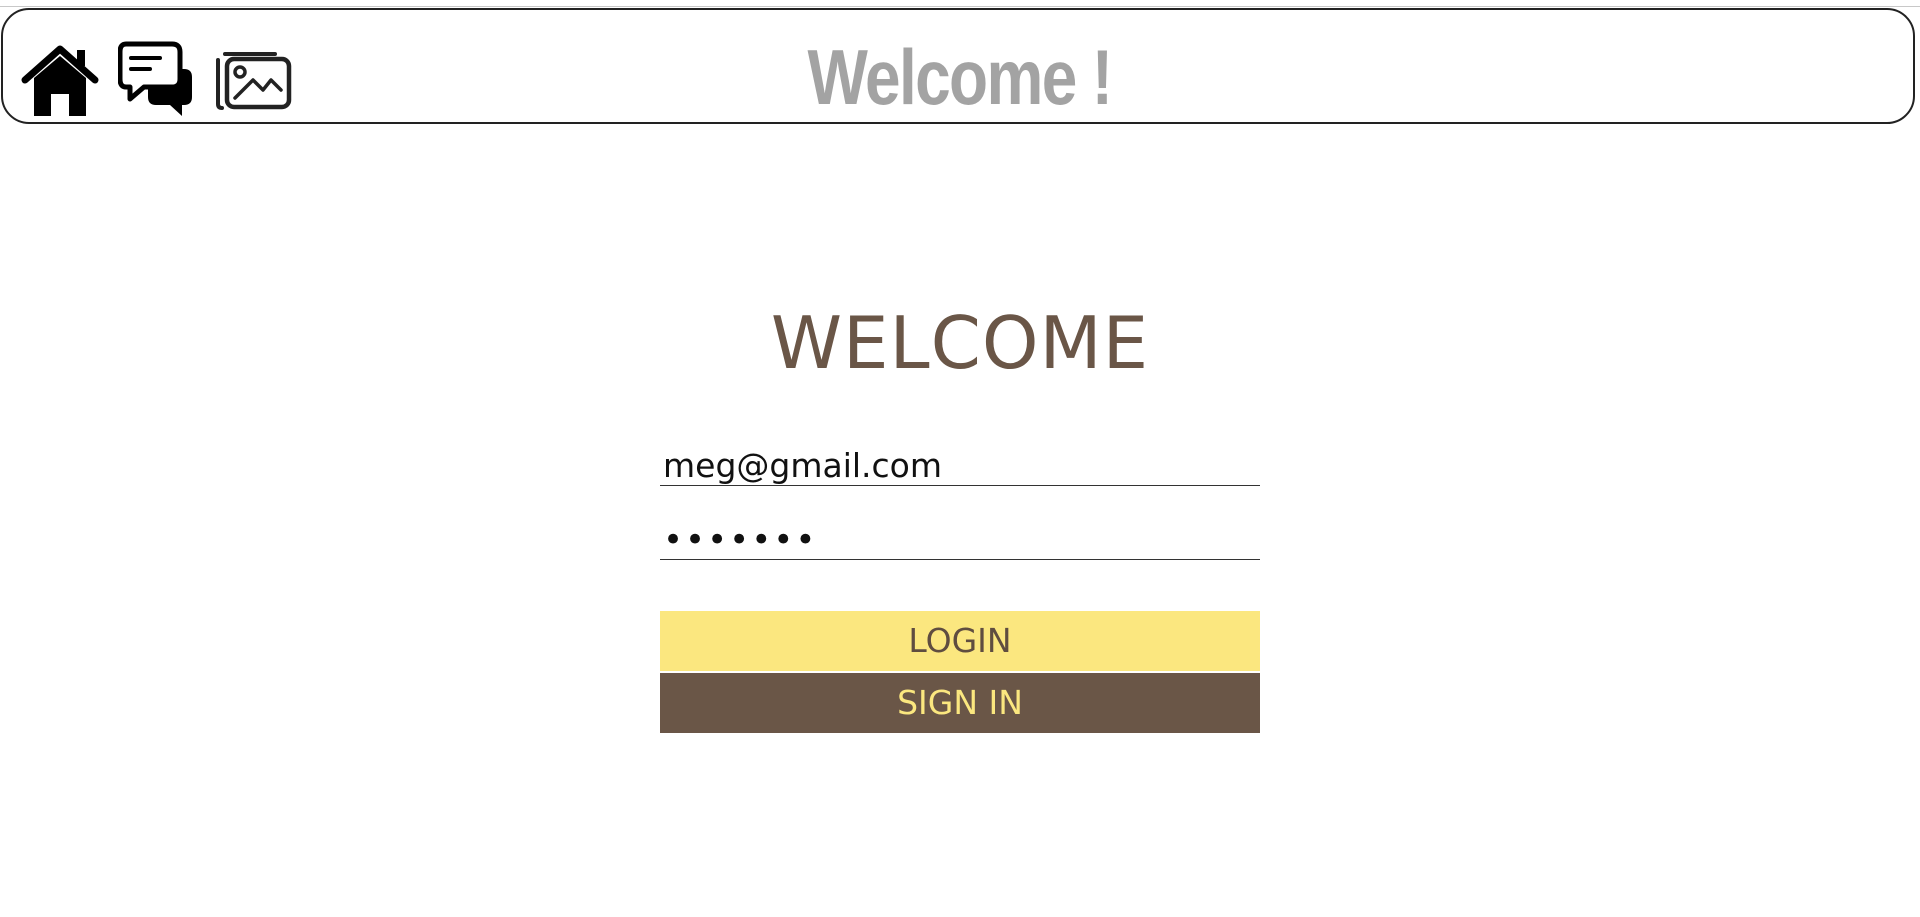 This screenshot has height=917, width=1920. What do you see at coordinates (960, 343) in the screenshot?
I see `page-title: WELCOME` at bounding box center [960, 343].